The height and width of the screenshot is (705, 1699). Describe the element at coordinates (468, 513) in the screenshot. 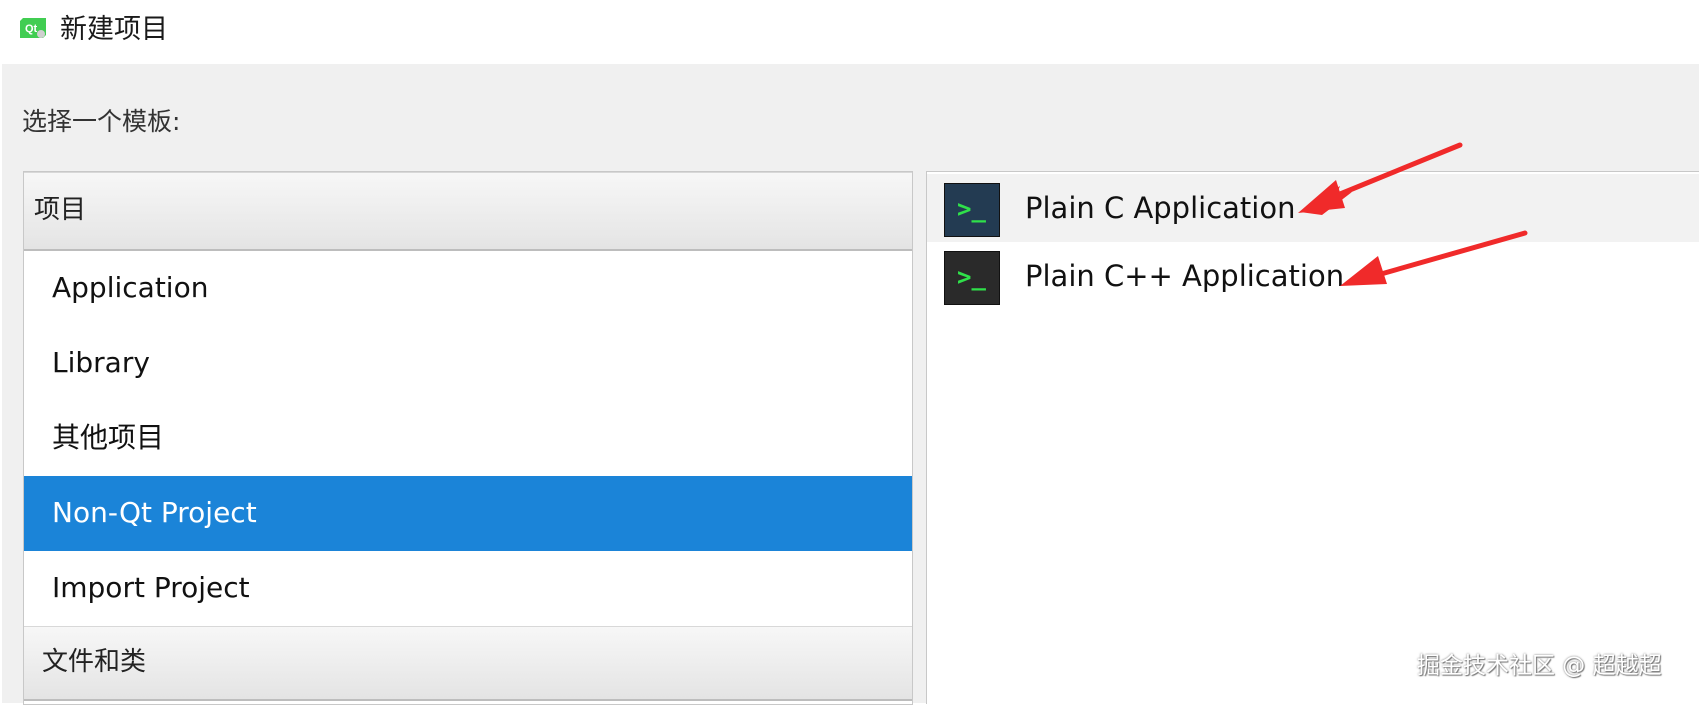

I see `category-item-non-qt-project: Non-Qt Project` at that location.